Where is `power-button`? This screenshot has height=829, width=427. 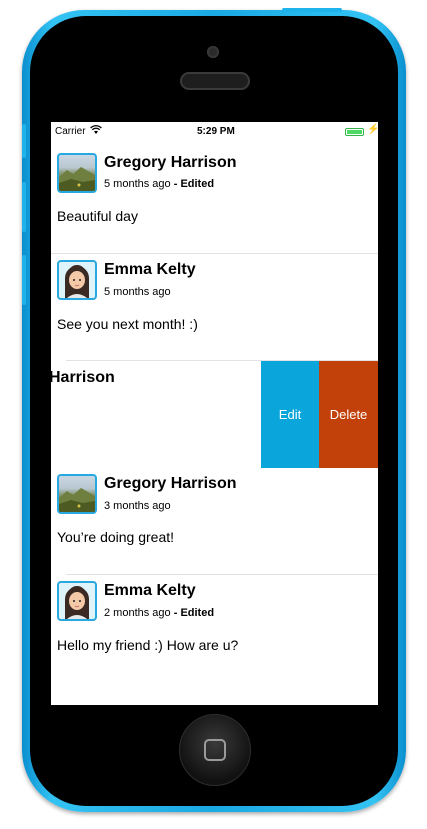 power-button is located at coordinates (312, 10).